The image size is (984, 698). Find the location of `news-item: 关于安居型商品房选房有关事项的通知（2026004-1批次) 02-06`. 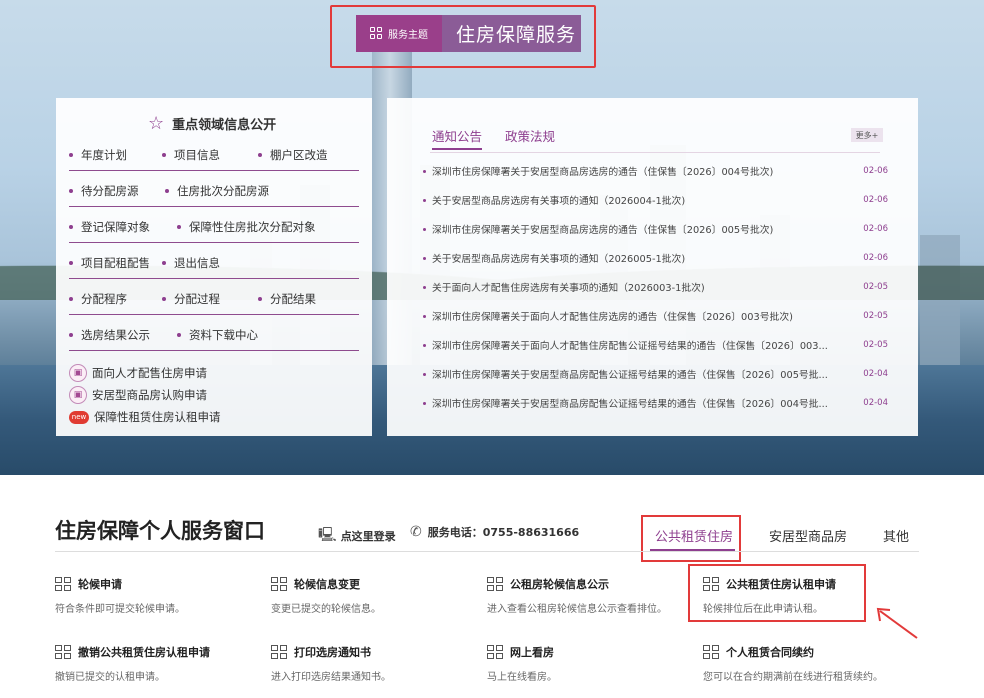

news-item: 关于安居型商品房选房有关事项的通知（2026004-1批次) 02-06 is located at coordinates (655, 200).